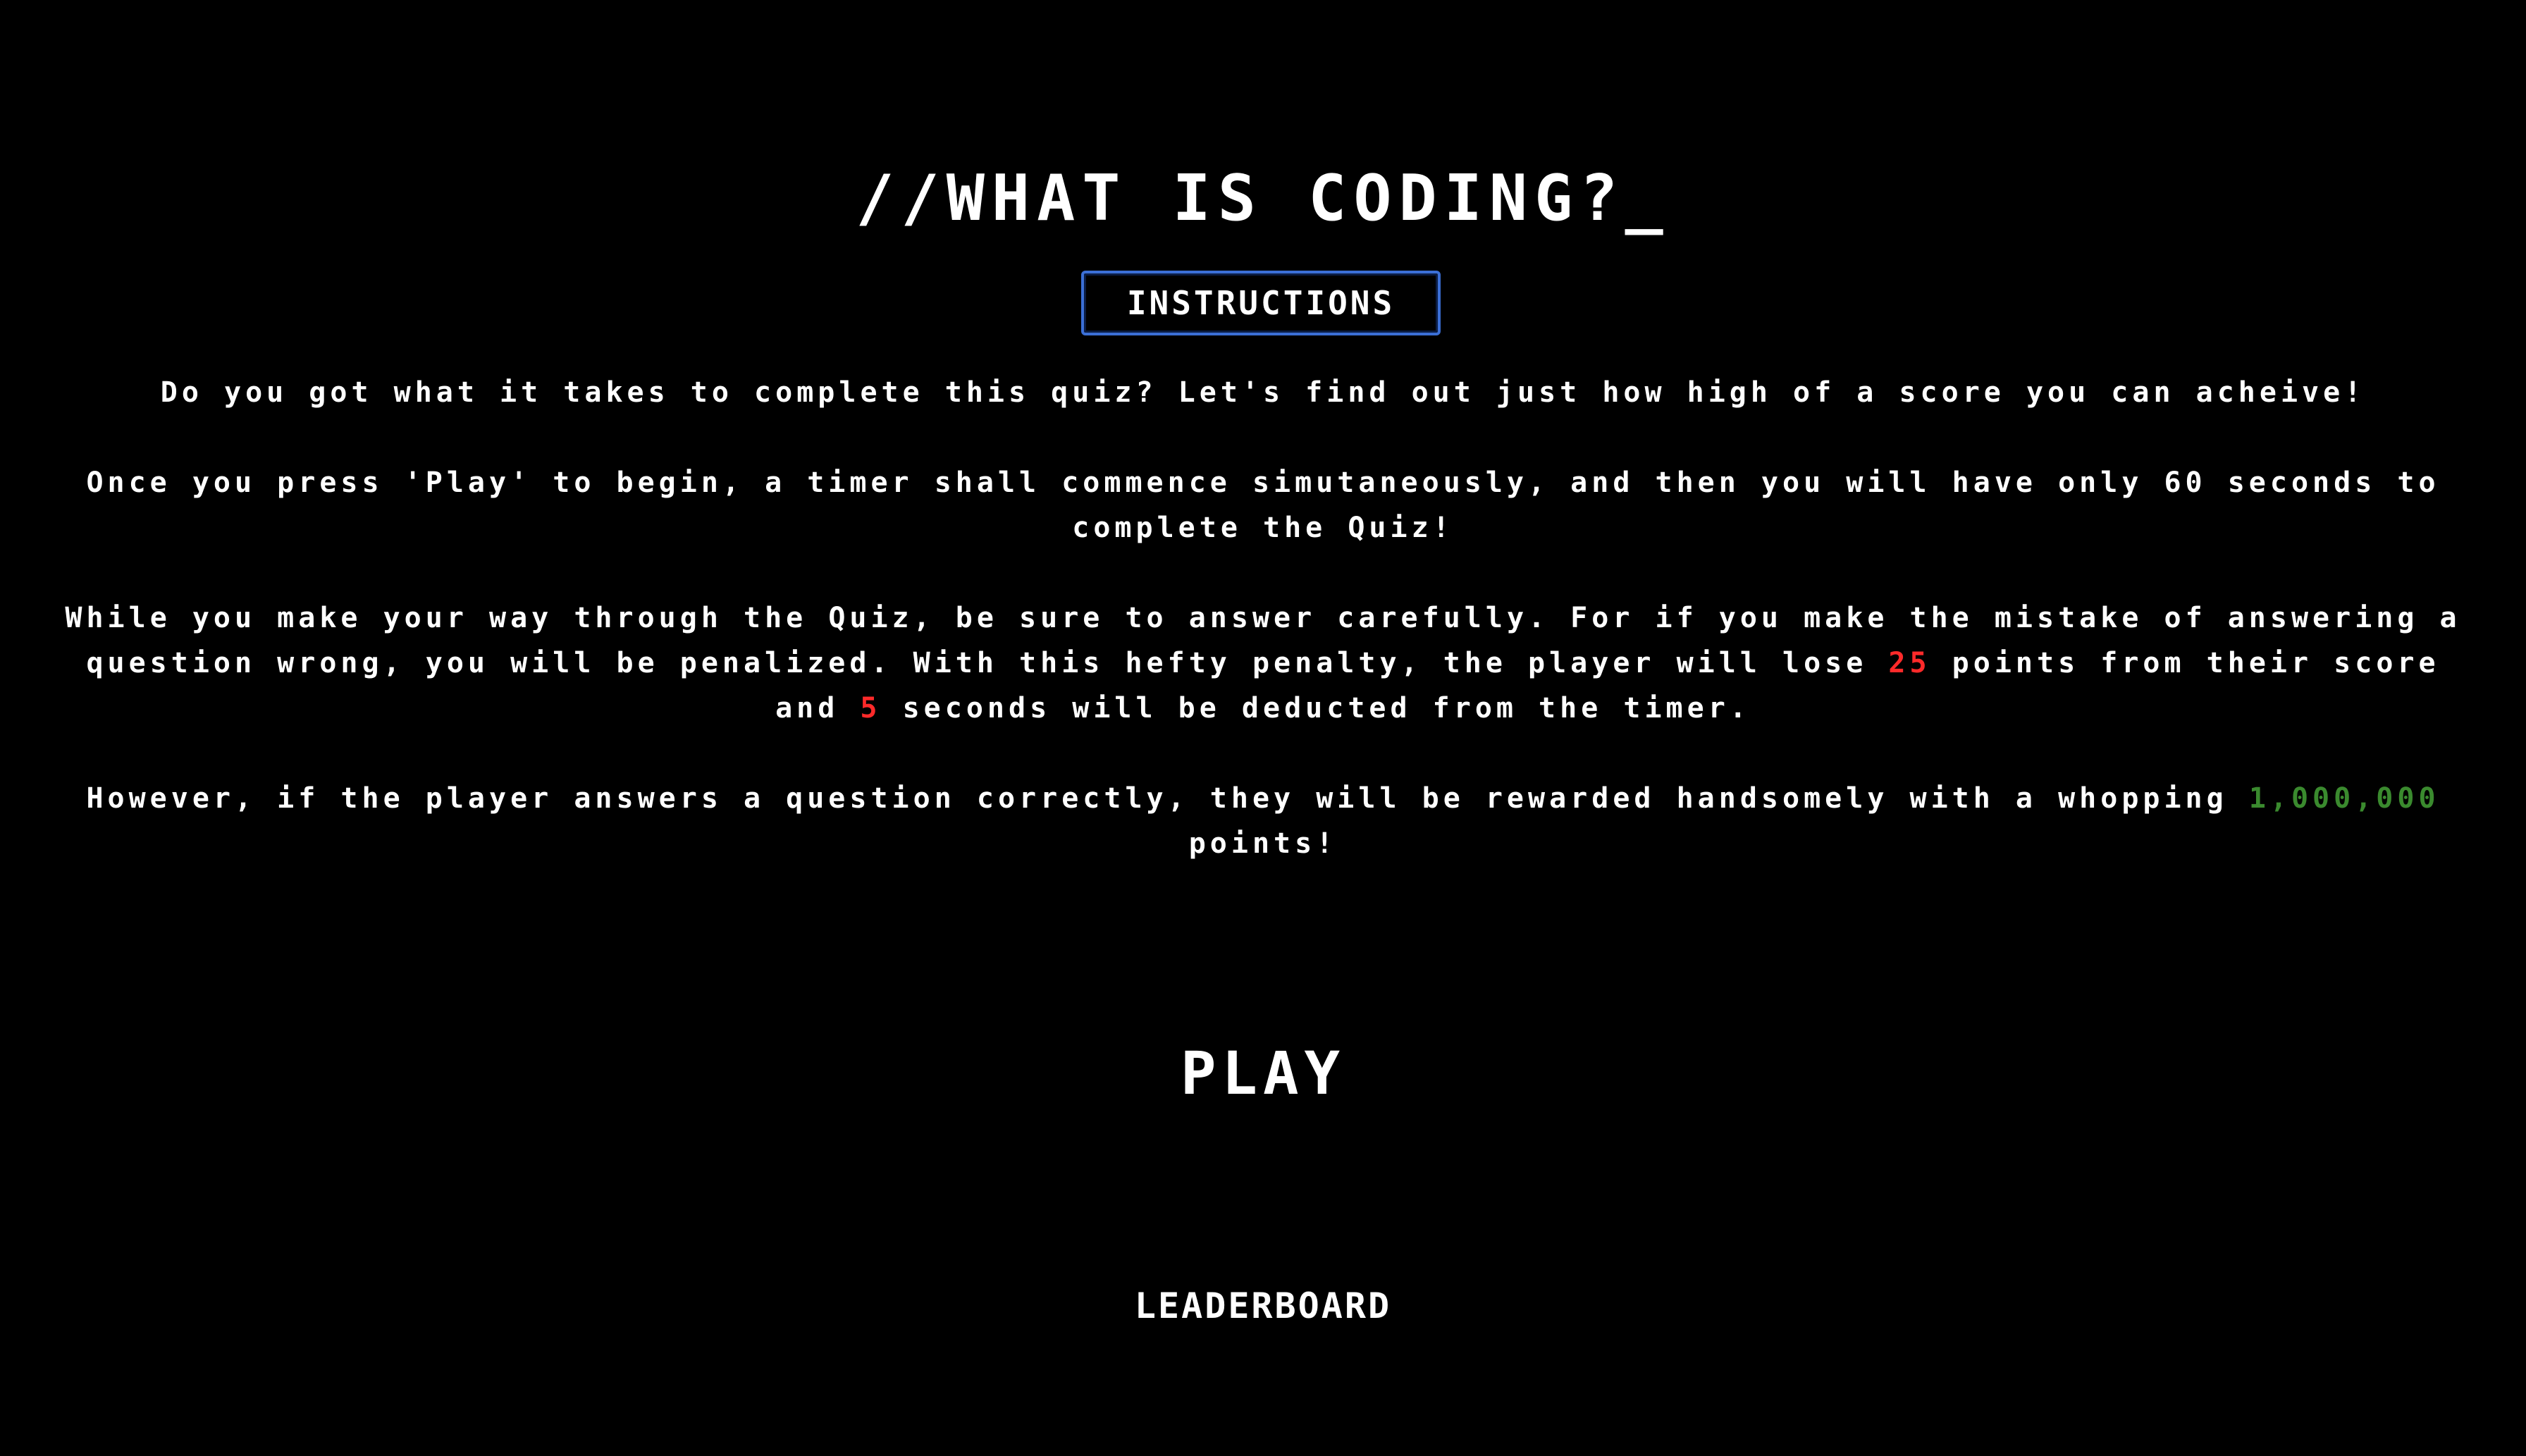 The width and height of the screenshot is (2526, 1456). I want to click on reward-text: points!, so click(1263, 843).